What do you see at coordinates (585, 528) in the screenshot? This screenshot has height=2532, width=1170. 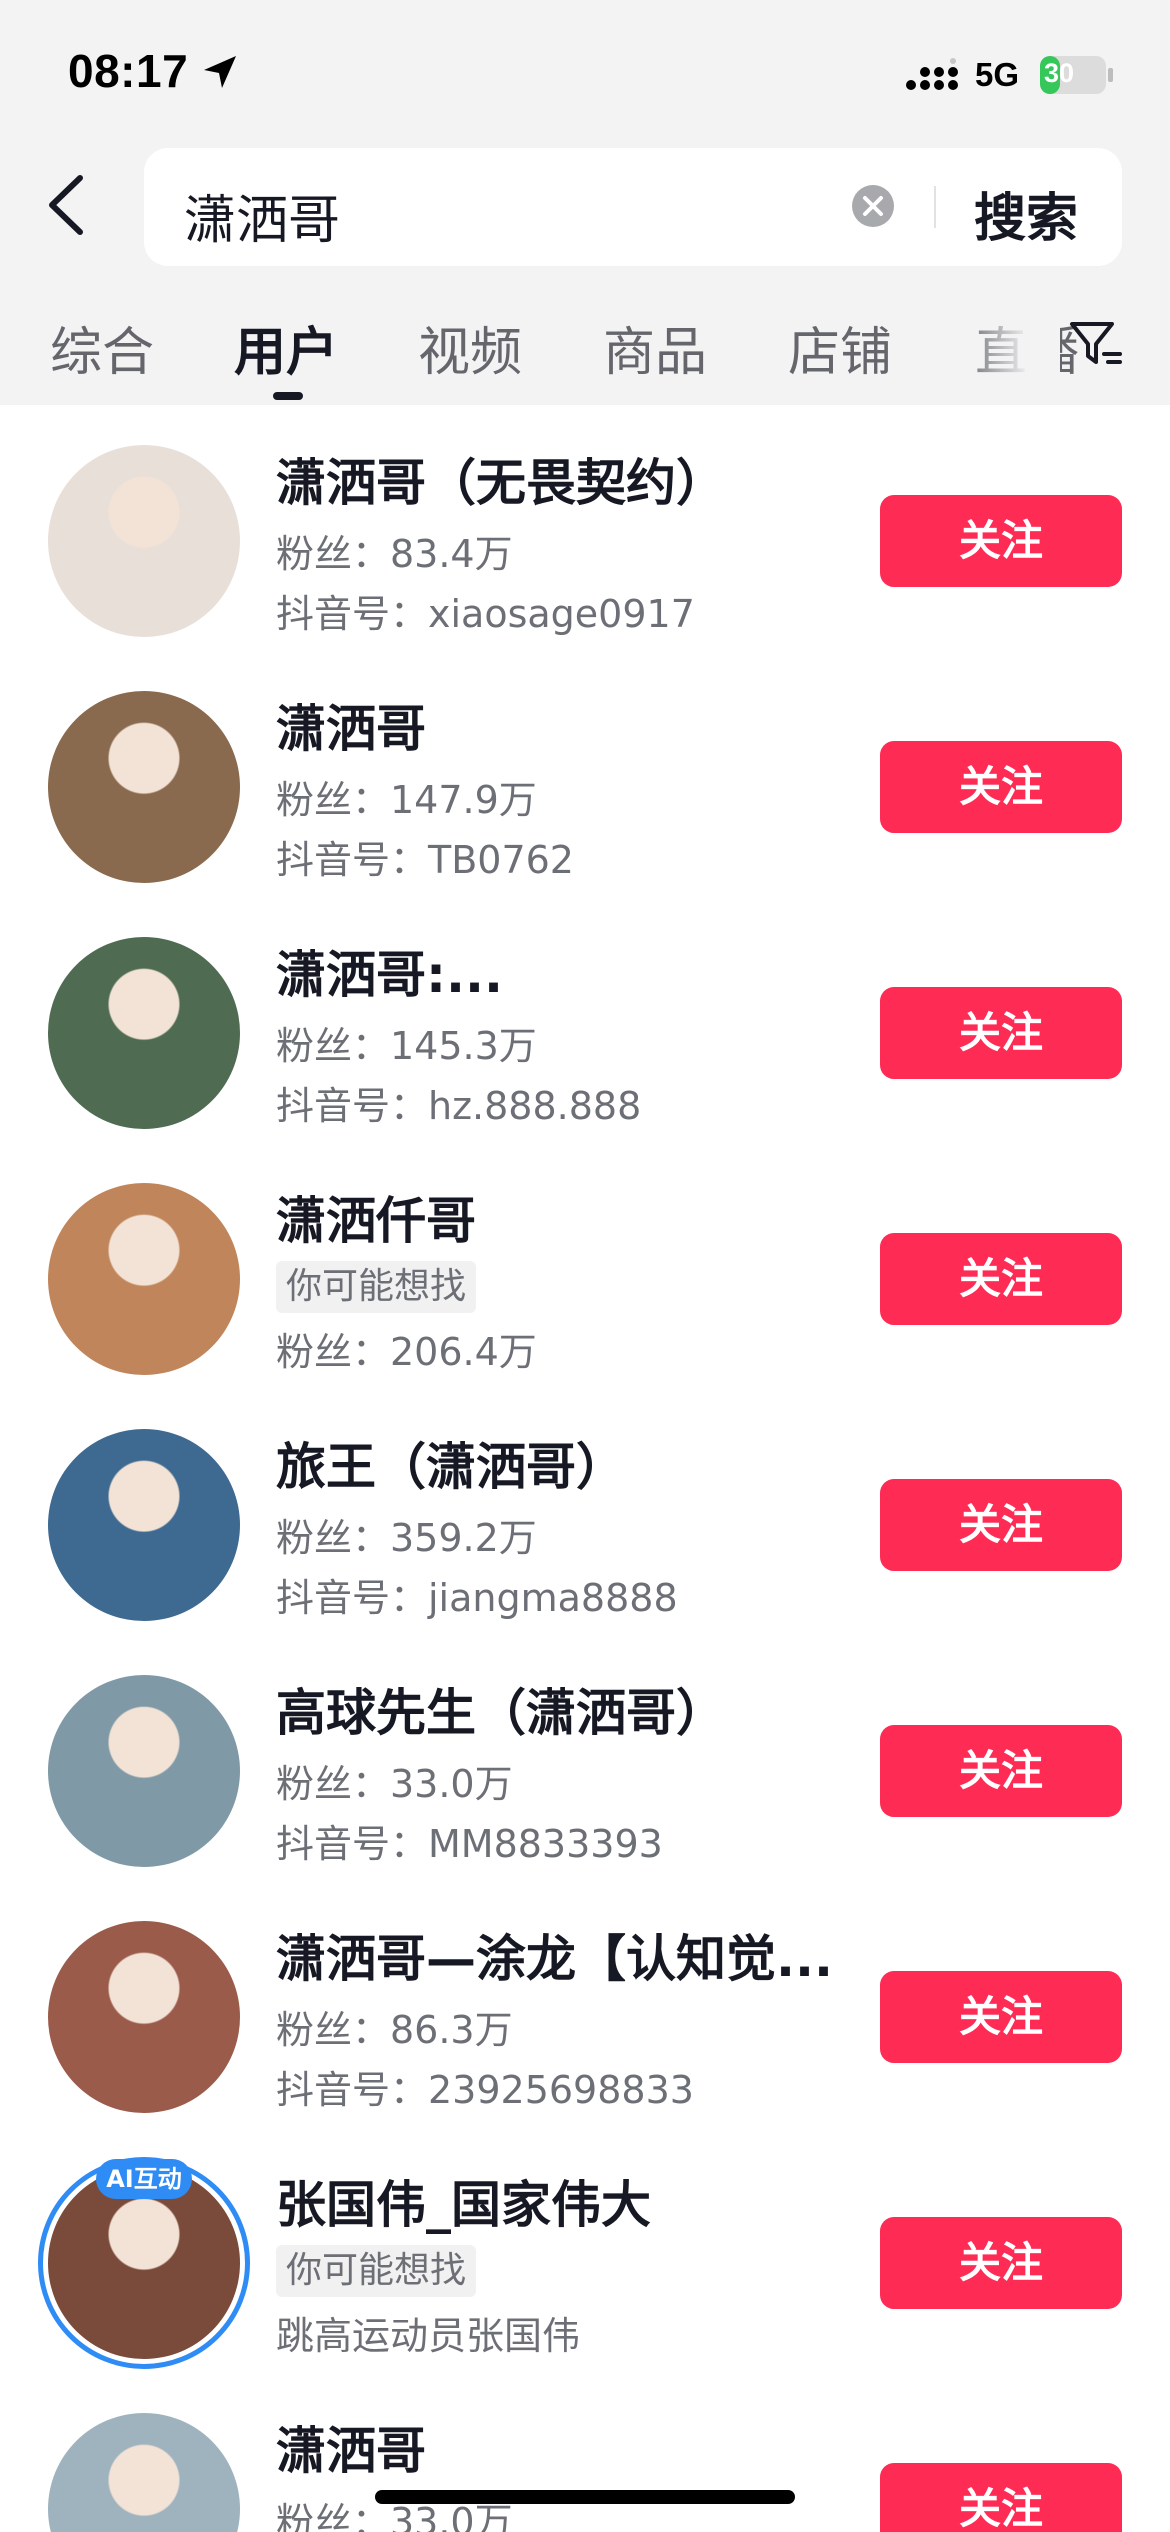 I see `user-row: 潇洒哥（无畏契约） 粉丝：83.4万抖音号：xiaosage0917 关注` at bounding box center [585, 528].